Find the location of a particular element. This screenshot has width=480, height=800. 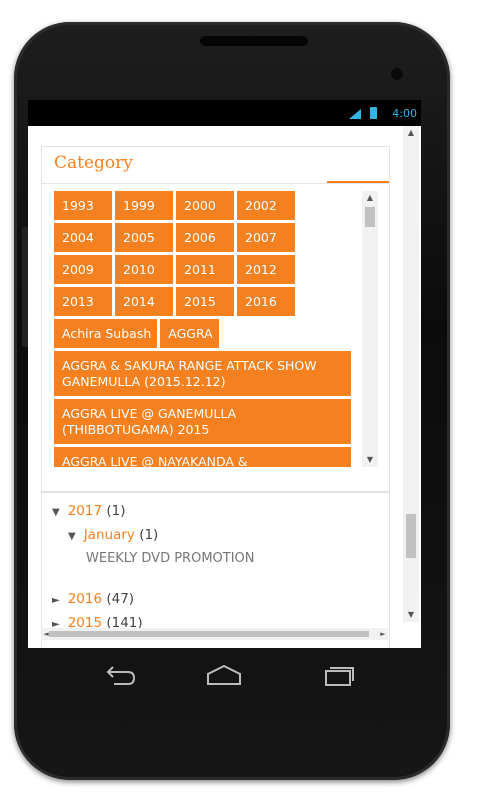

page-scrollbar: ▲ ▼ is located at coordinates (411, 374).